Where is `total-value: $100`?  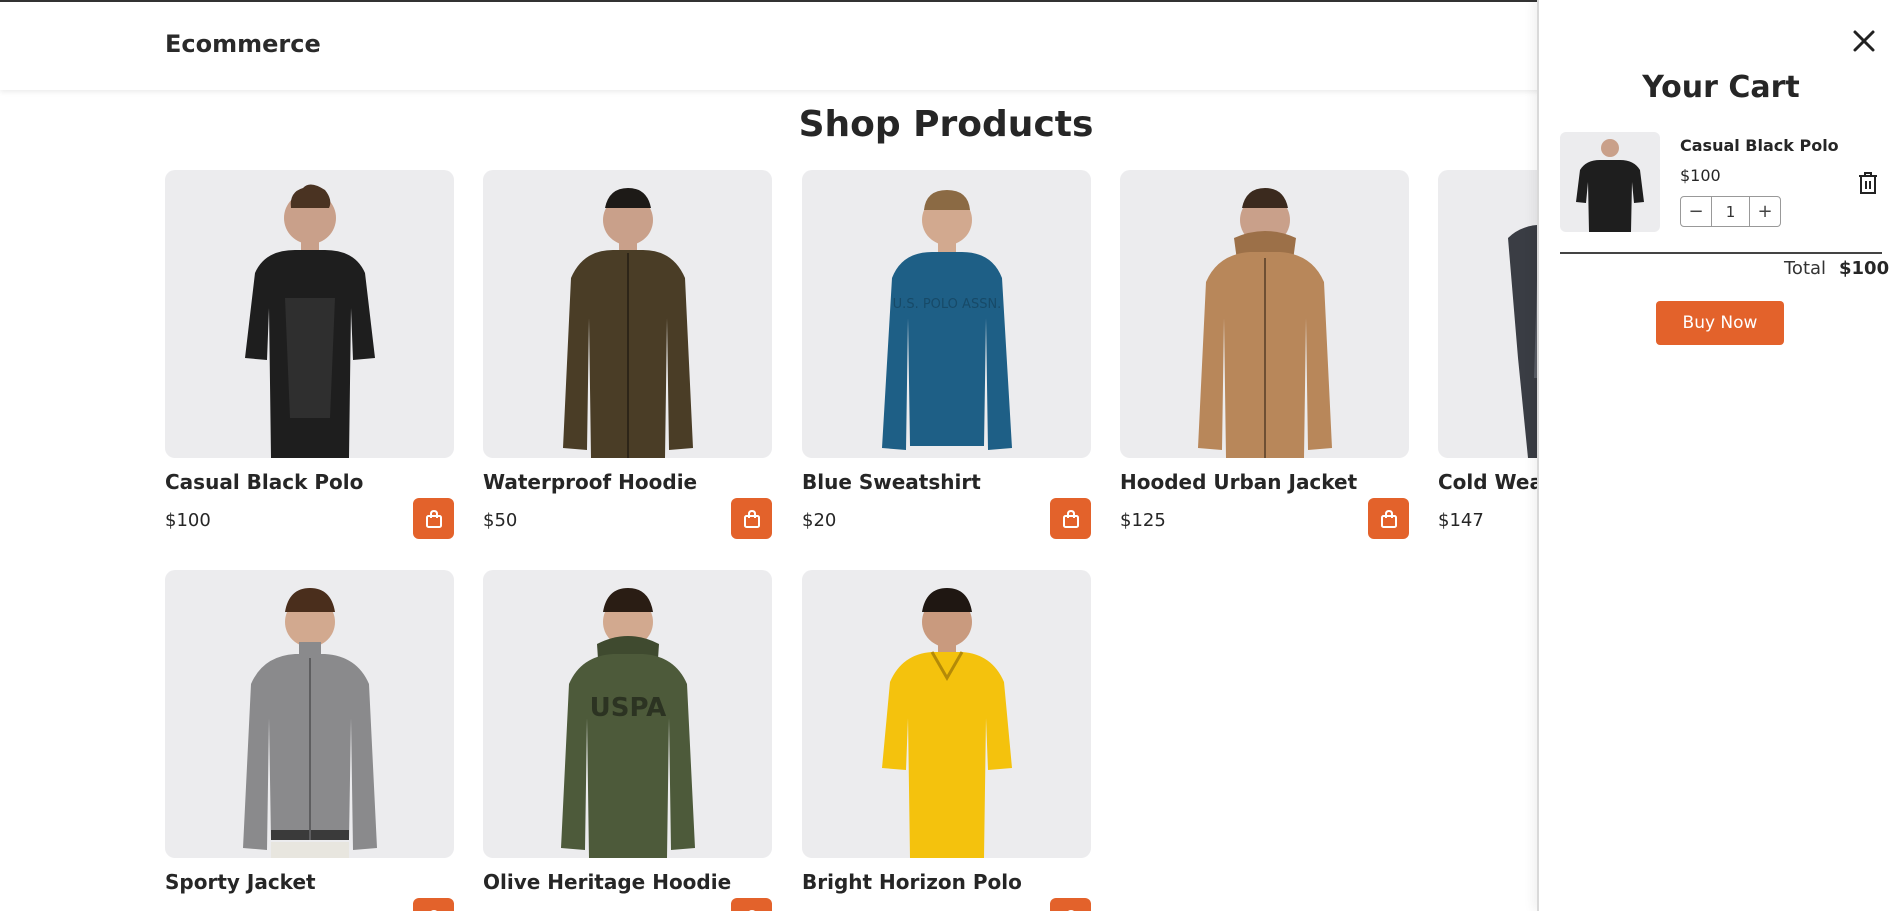
total-value: $100 is located at coordinates (1864, 268).